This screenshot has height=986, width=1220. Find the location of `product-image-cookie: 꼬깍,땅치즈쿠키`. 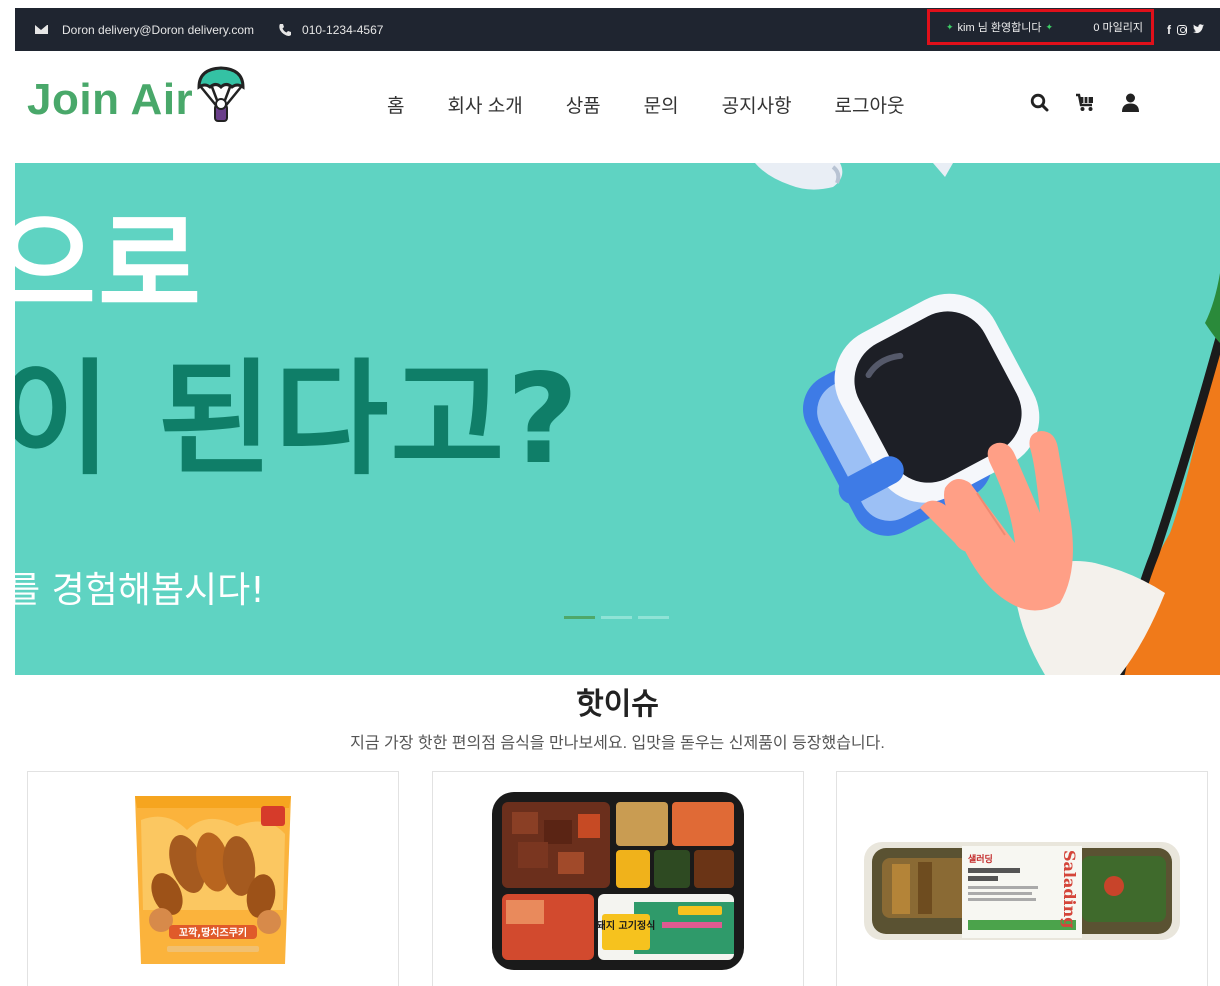

product-image-cookie: 꼬깍,땅치즈쿠키 is located at coordinates (213, 880).